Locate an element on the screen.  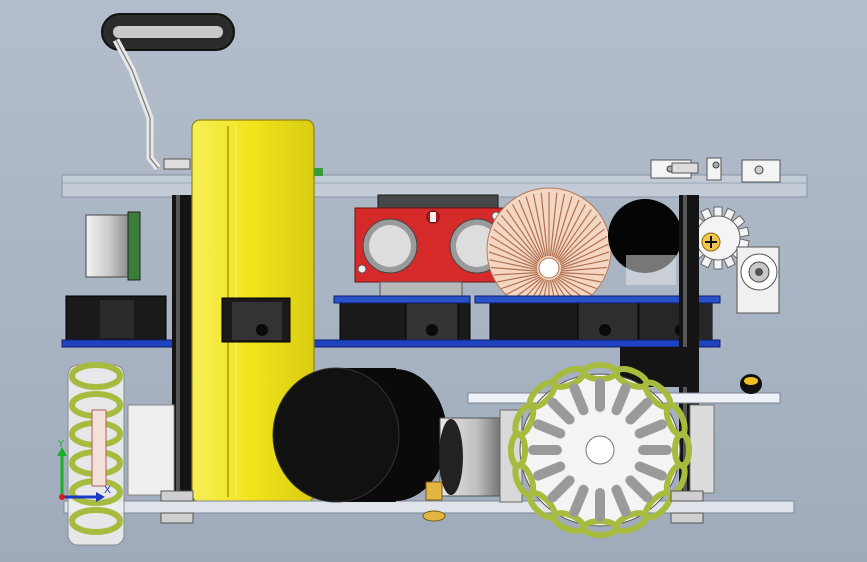
triad-x-label: X is located at coordinates (107, 490).